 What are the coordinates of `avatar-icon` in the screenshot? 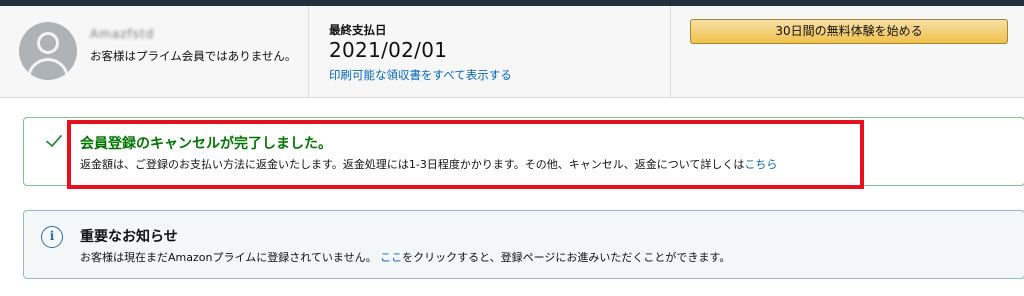 It's located at (48, 51).